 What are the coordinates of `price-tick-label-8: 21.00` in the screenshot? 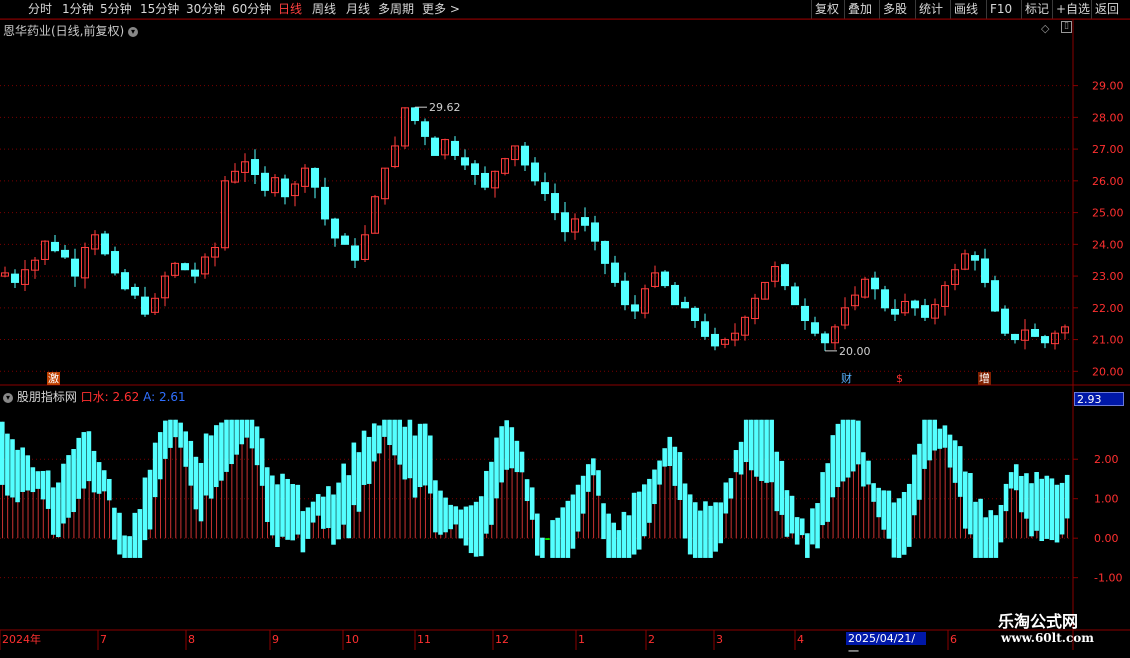 It's located at (1108, 340).